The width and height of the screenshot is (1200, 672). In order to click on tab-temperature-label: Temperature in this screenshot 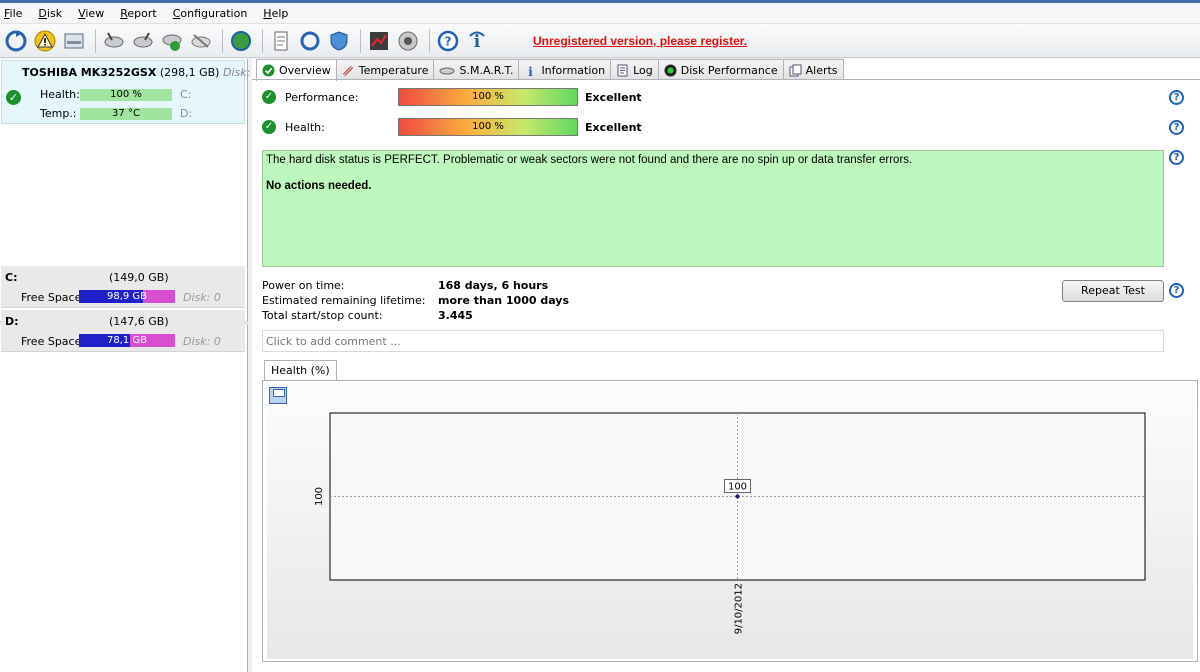, I will do `click(393, 70)`.